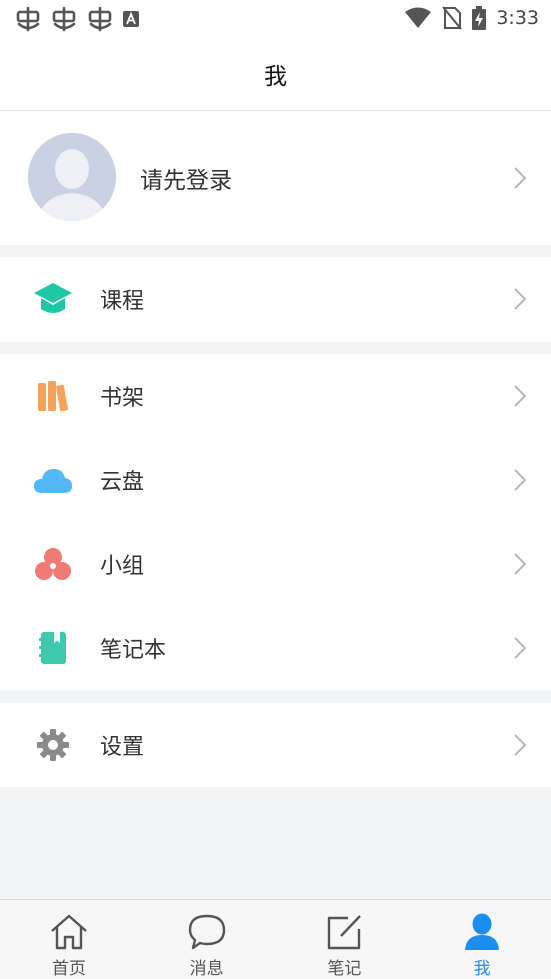 Image resolution: width=551 pixels, height=979 pixels. What do you see at coordinates (186, 181) in the screenshot?
I see `login-prompt: 请先登录` at bounding box center [186, 181].